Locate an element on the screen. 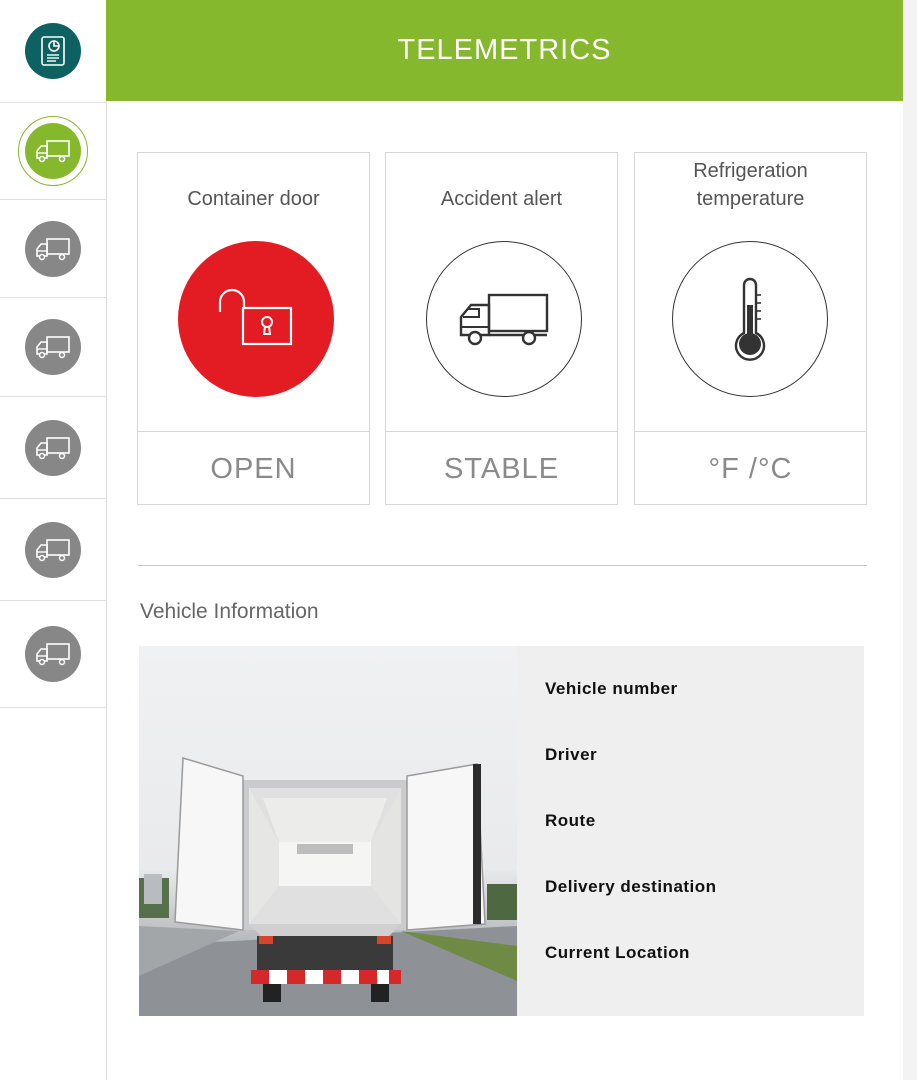 The image size is (917, 1080). active-ring is located at coordinates (53, 151).